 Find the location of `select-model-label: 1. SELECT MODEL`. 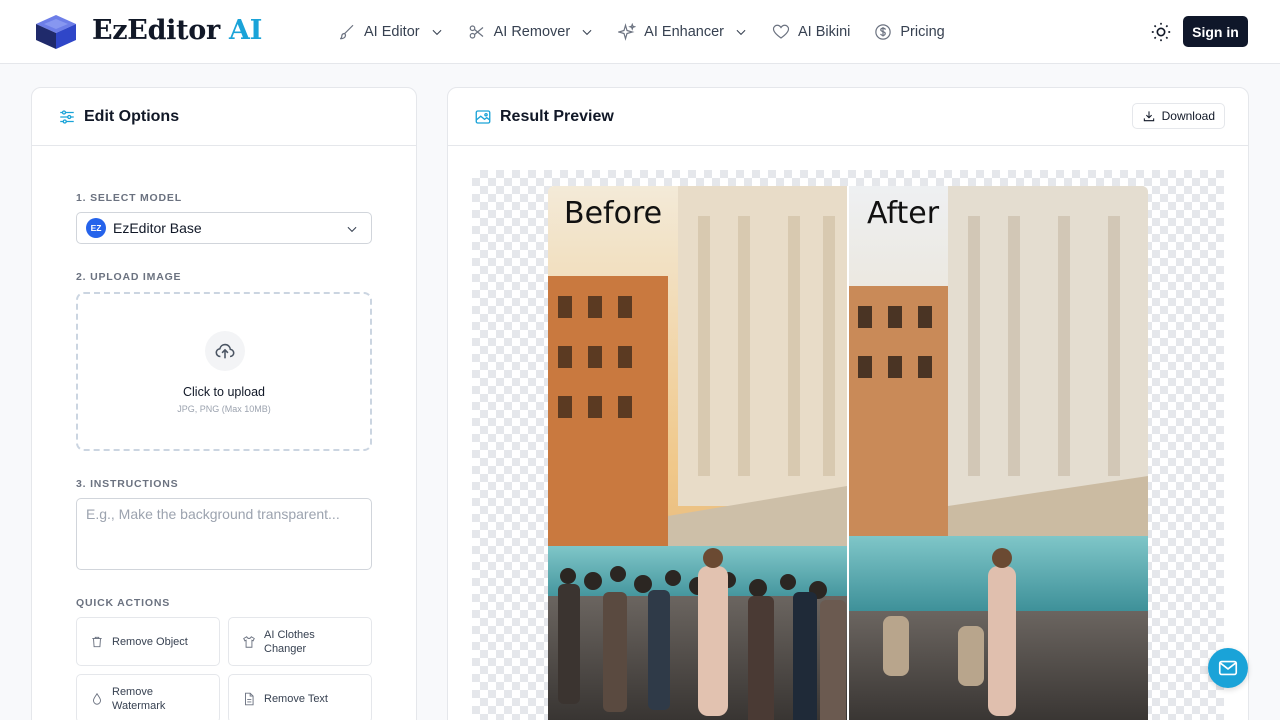

select-model-label: 1. SELECT MODEL is located at coordinates (129, 198).